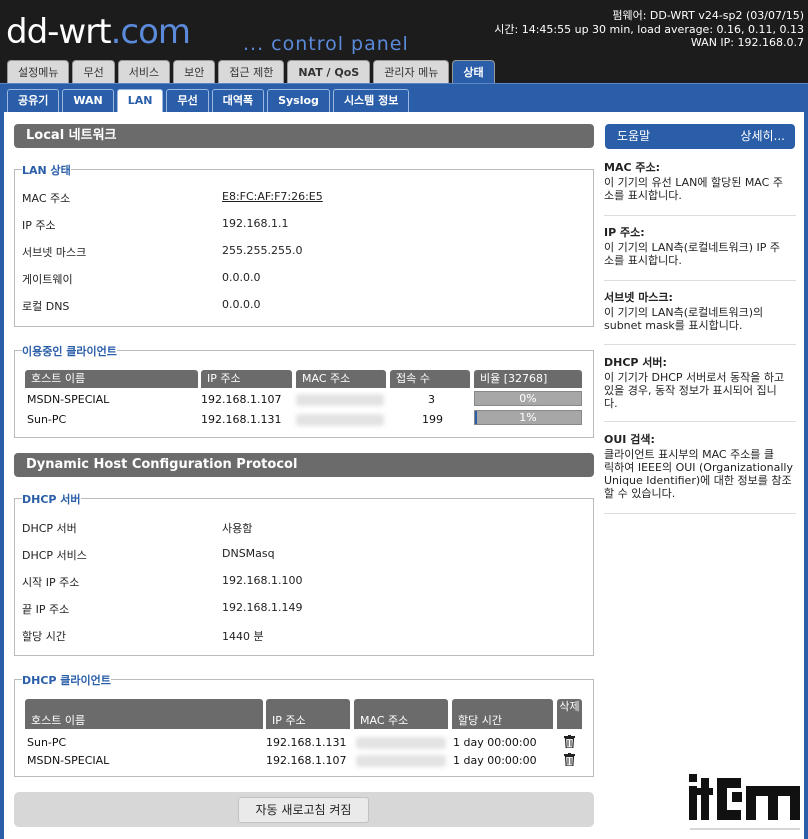  I want to click on help-item-line: 클라이언트 표시부의 MAC 주소를 클, so click(689, 454).